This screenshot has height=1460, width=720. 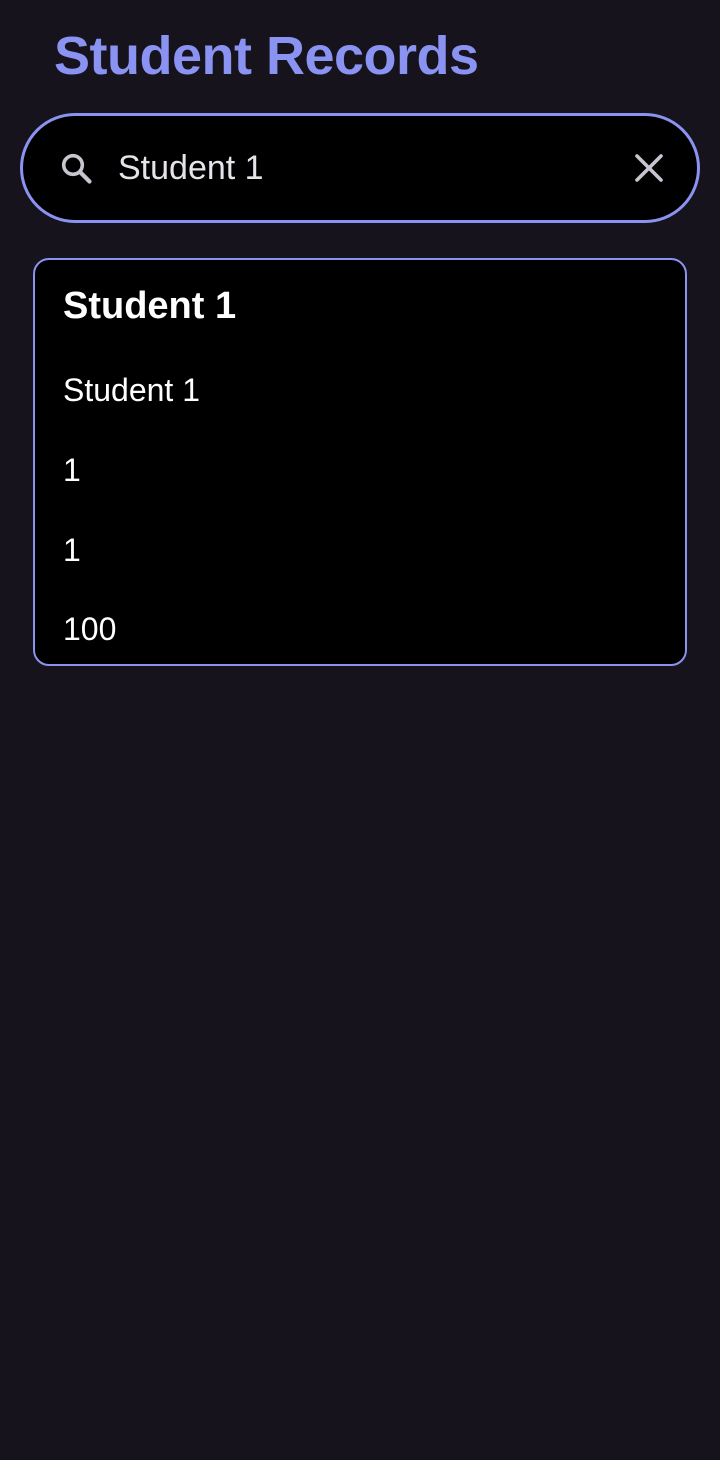 What do you see at coordinates (76, 168) in the screenshot?
I see `search-icon` at bounding box center [76, 168].